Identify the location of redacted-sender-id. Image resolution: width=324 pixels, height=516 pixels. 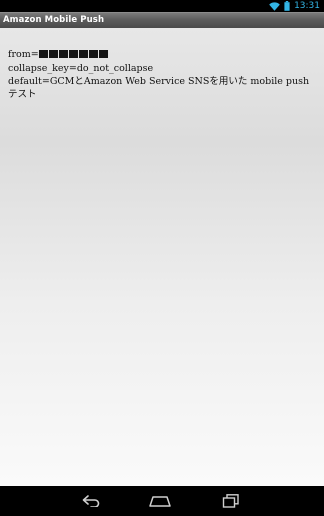
(73, 55).